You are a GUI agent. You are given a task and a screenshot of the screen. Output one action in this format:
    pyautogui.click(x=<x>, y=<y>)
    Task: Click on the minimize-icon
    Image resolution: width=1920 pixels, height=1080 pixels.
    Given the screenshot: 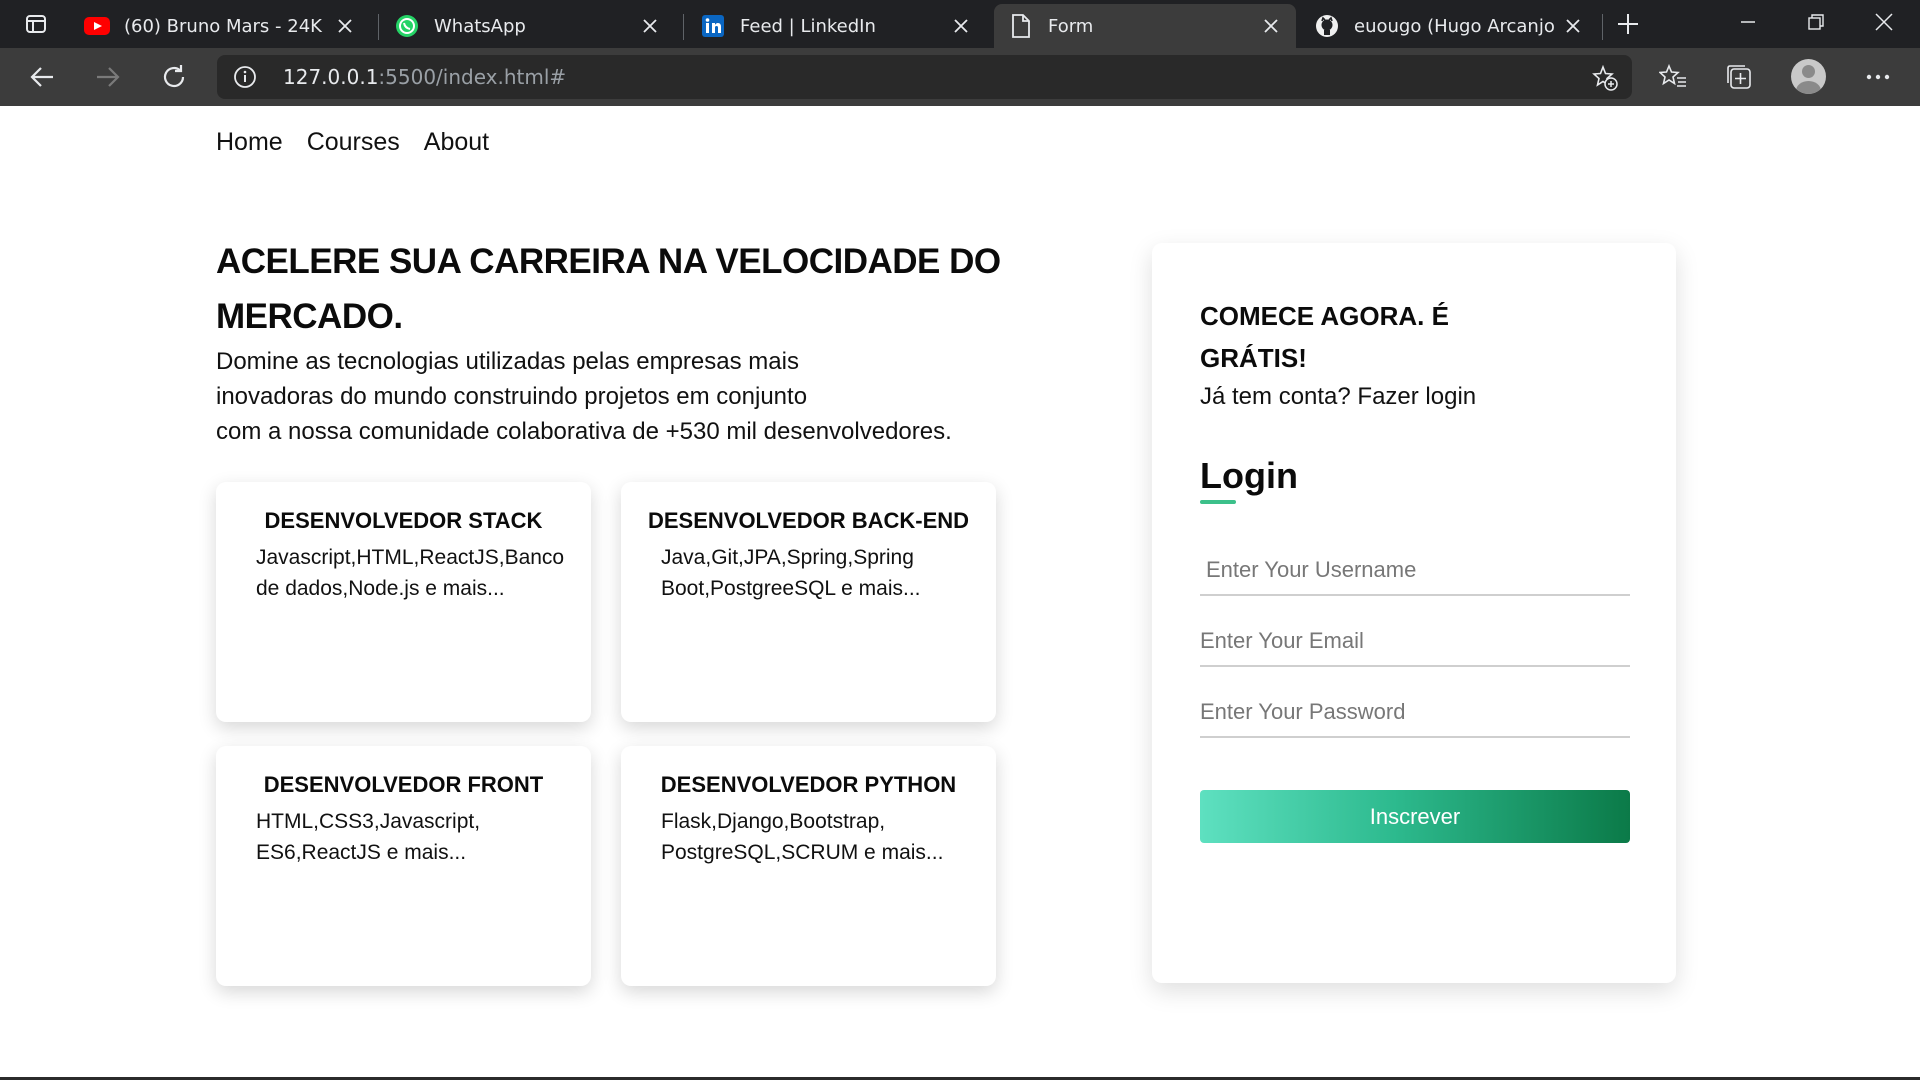 What is the action you would take?
    pyautogui.click(x=1748, y=22)
    